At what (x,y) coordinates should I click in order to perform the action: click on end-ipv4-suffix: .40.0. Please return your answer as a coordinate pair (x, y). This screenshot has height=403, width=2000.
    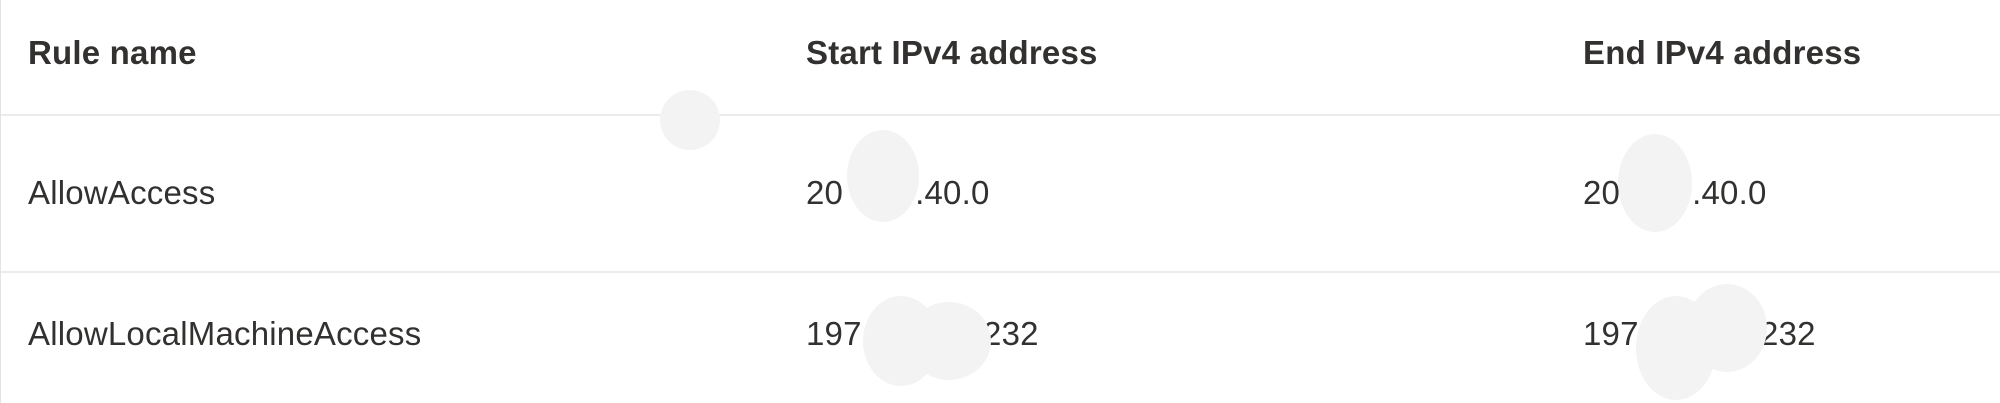
    Looking at the image, I should click on (1729, 192).